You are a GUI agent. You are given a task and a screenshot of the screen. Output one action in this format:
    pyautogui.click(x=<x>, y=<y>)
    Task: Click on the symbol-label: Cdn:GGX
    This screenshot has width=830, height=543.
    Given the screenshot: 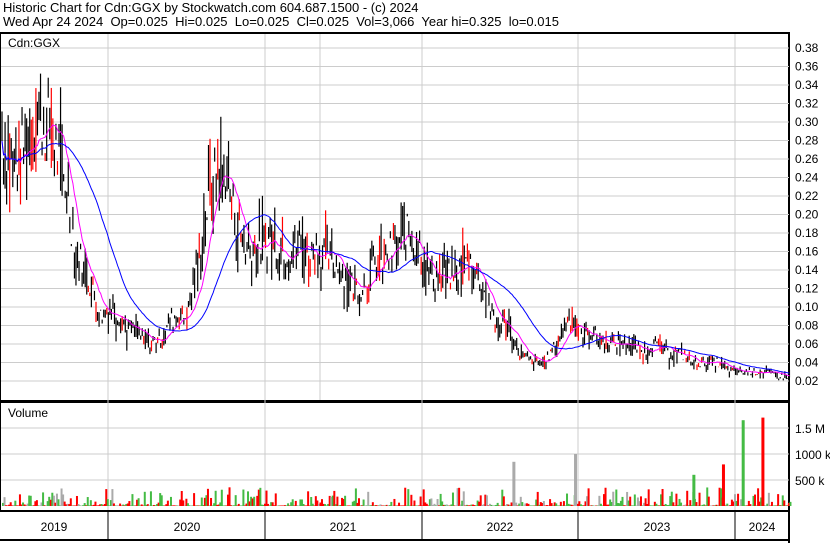 What is the action you would take?
    pyautogui.click(x=34, y=43)
    